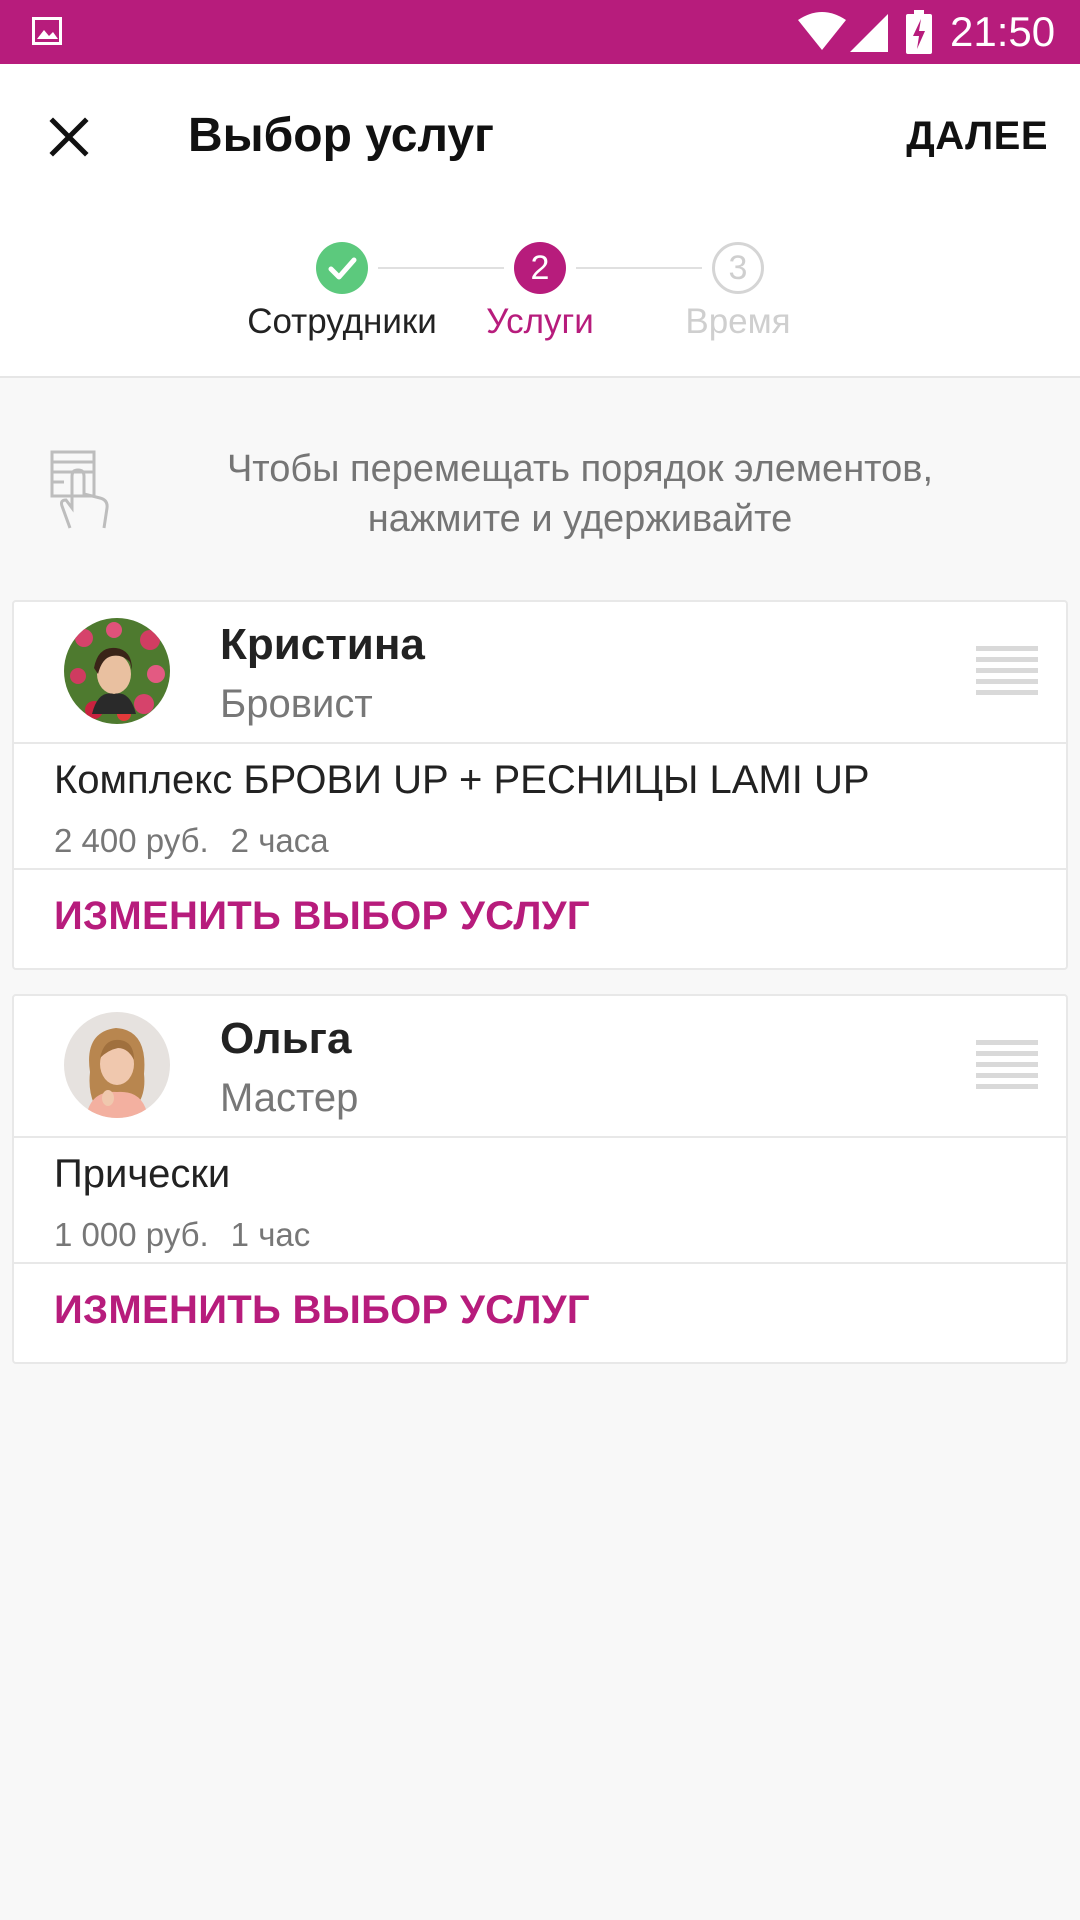  Describe the element at coordinates (869, 33) in the screenshot. I see `signal-icon` at that location.